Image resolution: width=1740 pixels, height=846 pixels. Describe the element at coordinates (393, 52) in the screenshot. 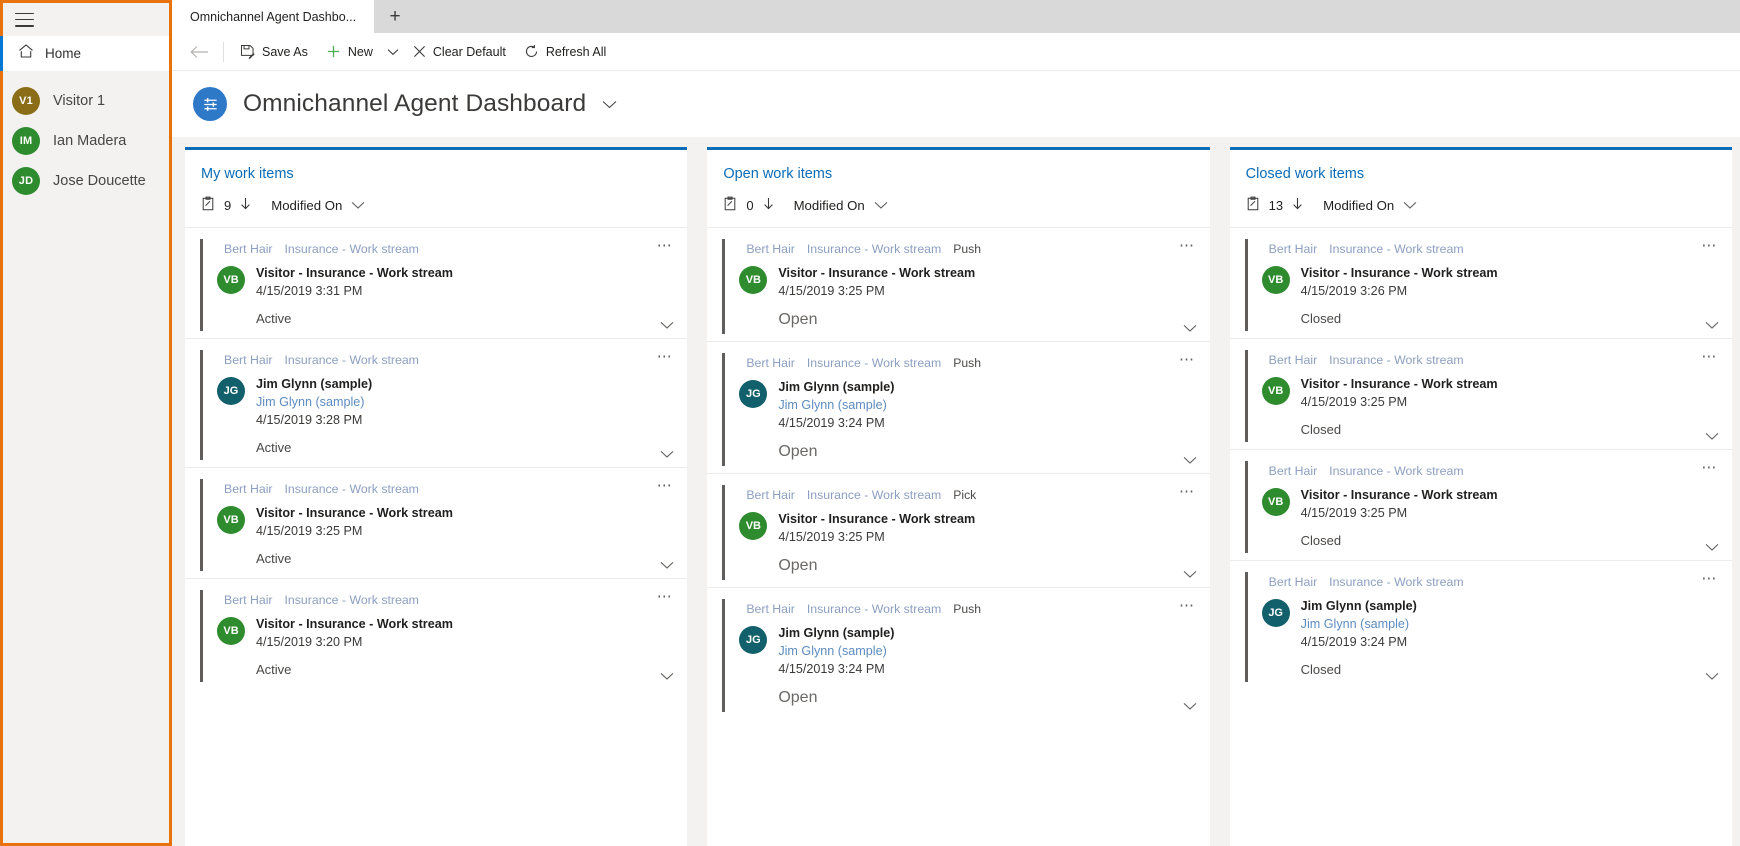

I see `new-dropdown-caret` at that location.